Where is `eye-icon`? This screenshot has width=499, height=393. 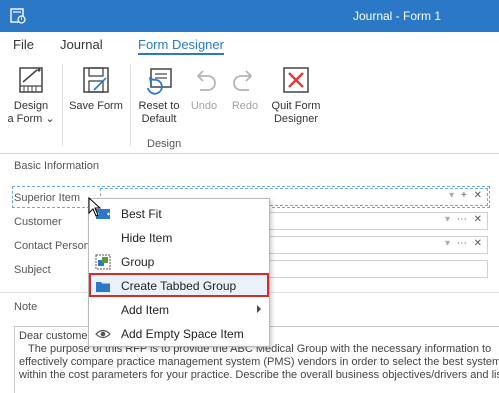 eye-icon is located at coordinates (103, 334).